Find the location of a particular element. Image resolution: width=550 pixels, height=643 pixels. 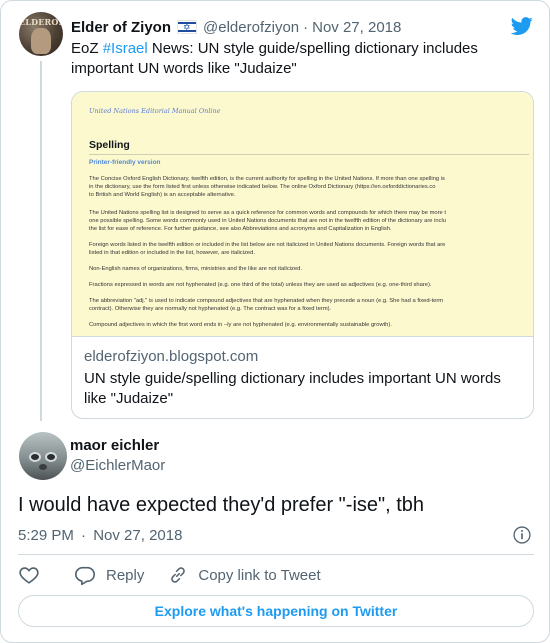

heart-icon is located at coordinates (29, 575).